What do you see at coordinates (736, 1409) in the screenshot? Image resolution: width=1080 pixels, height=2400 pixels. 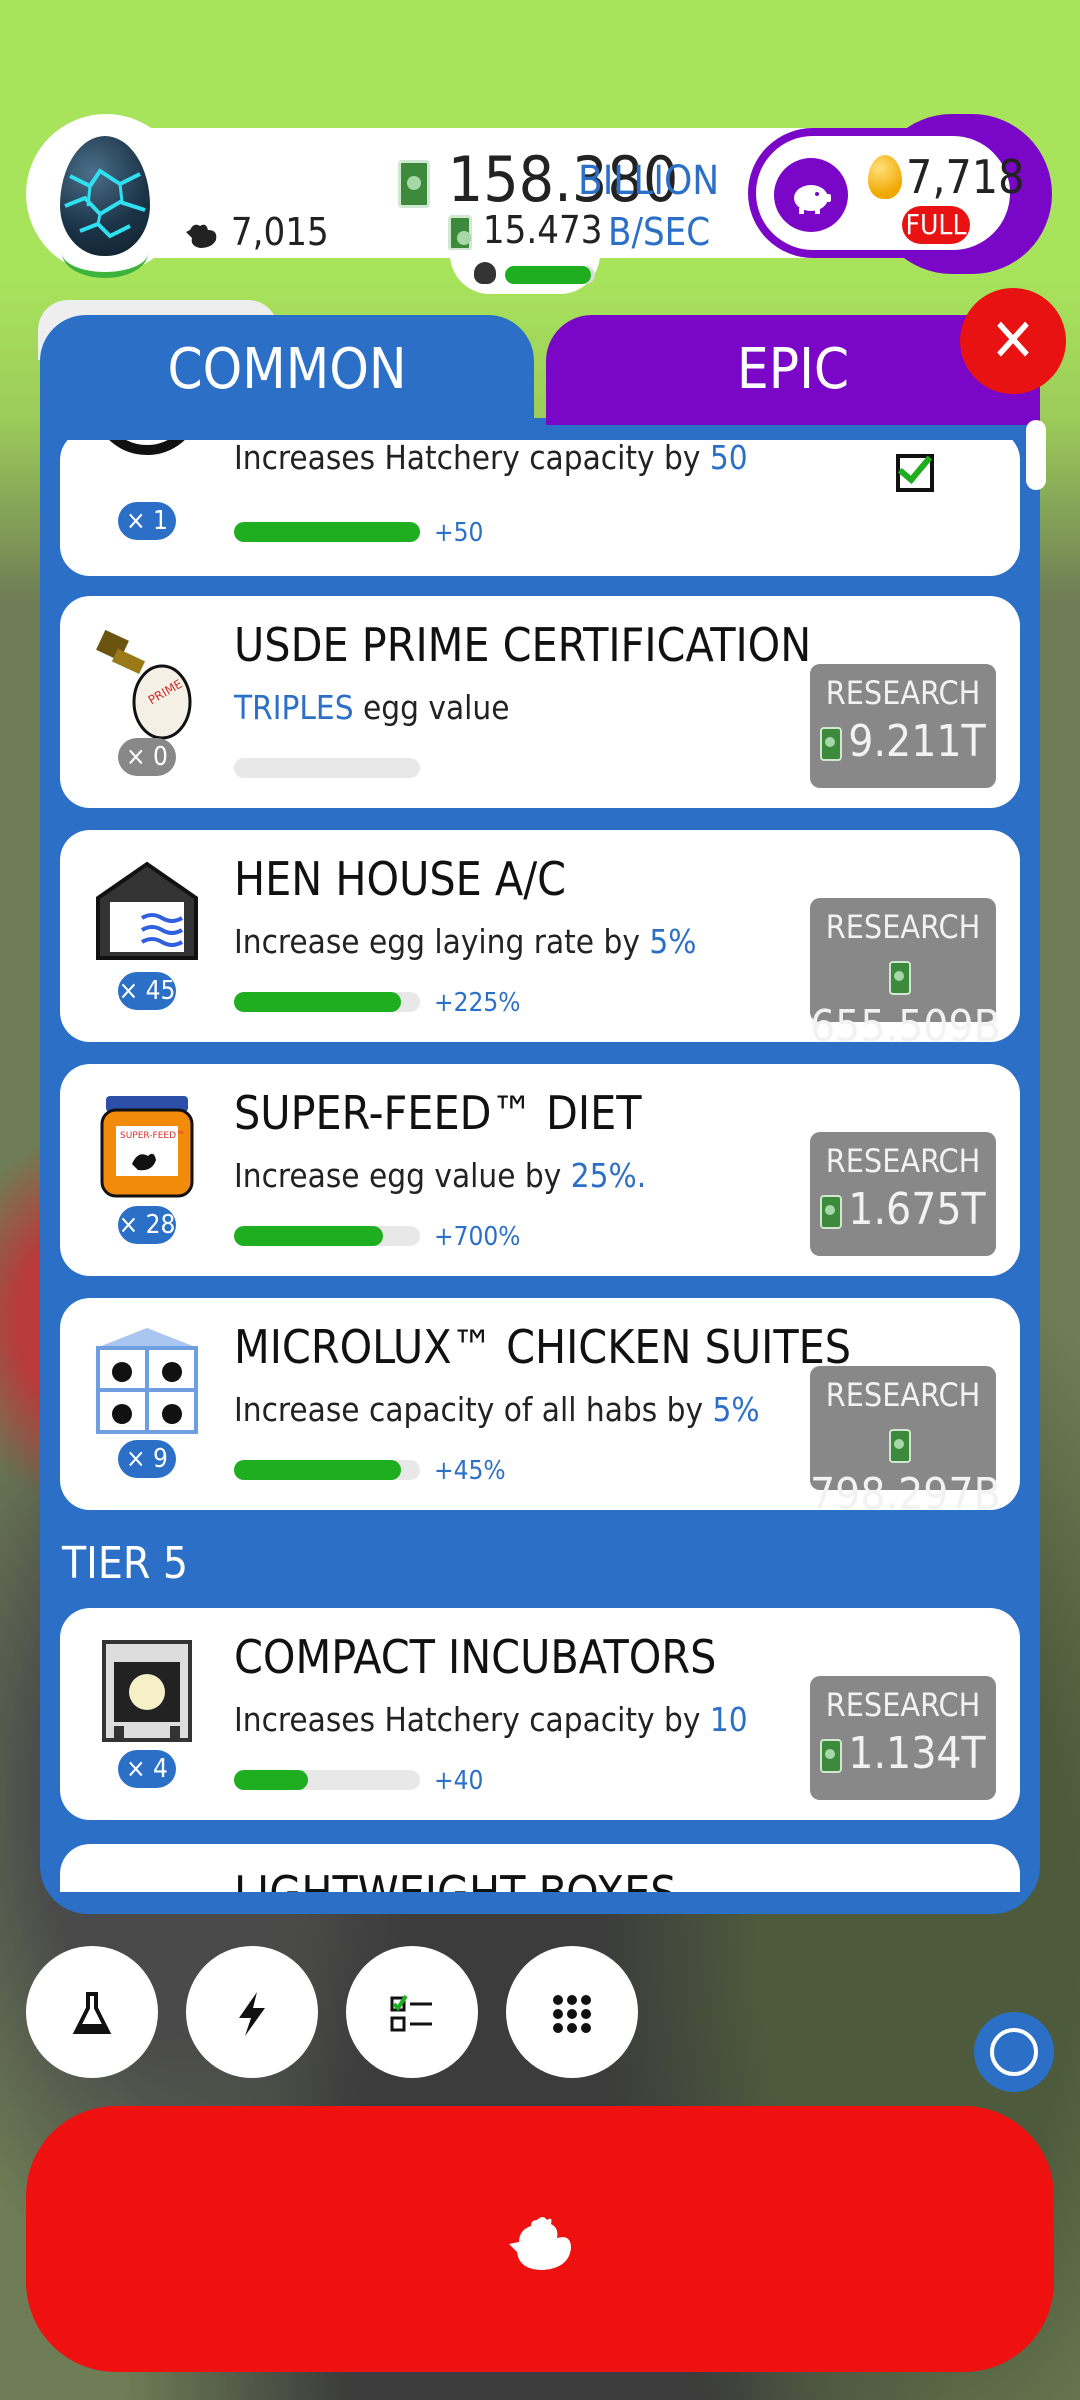 I see `desc-highlight: 5%` at bounding box center [736, 1409].